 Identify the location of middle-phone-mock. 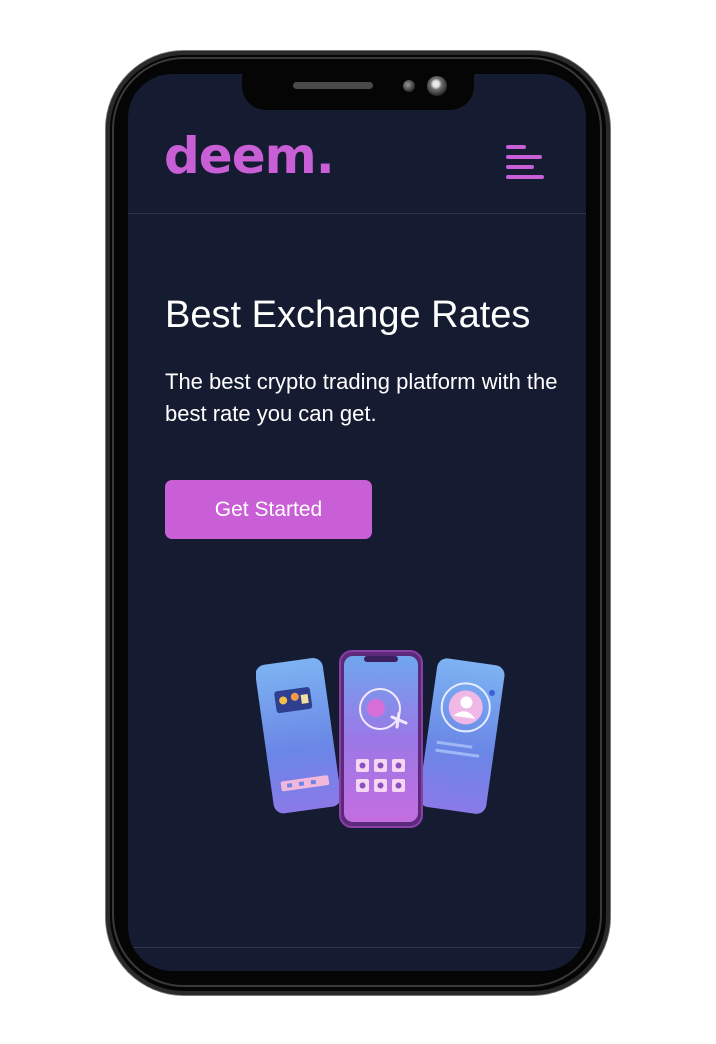
(381, 739).